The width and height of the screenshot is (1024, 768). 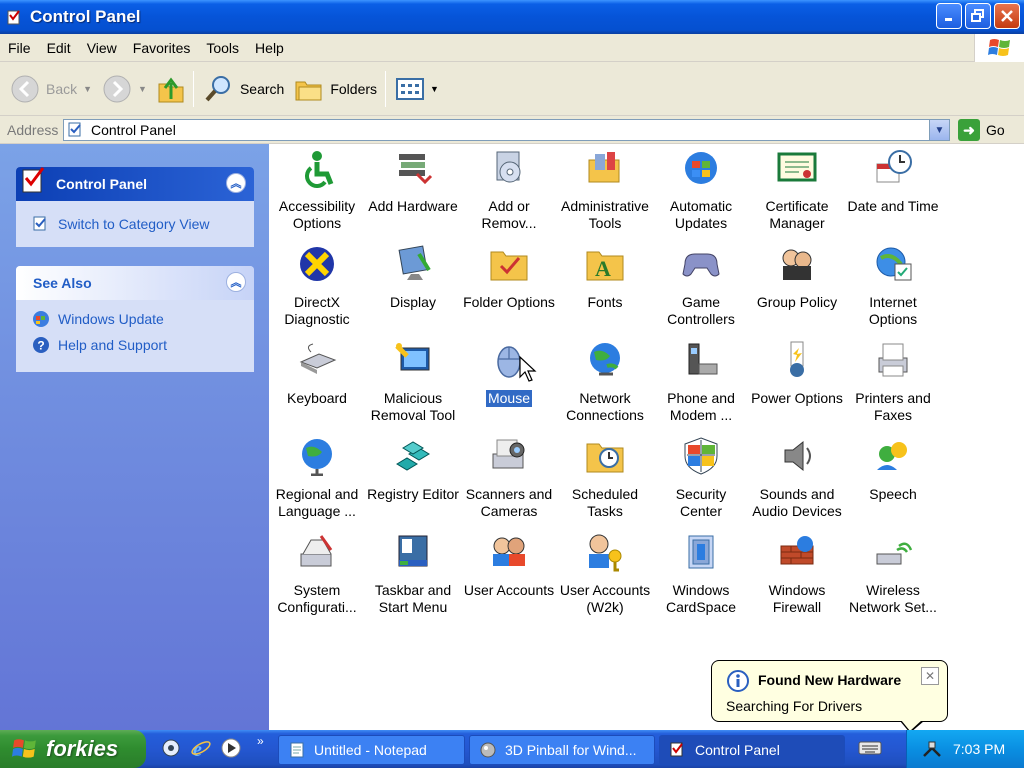 What do you see at coordinates (413, 552) in the screenshot?
I see `taskbar-icon` at bounding box center [413, 552].